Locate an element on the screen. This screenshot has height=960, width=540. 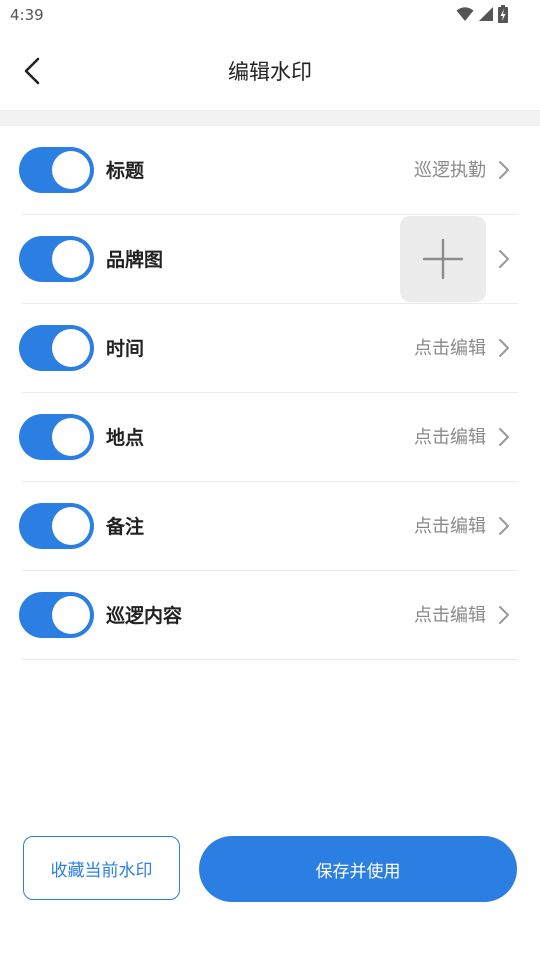
battery-charging-icon is located at coordinates (503, 14).